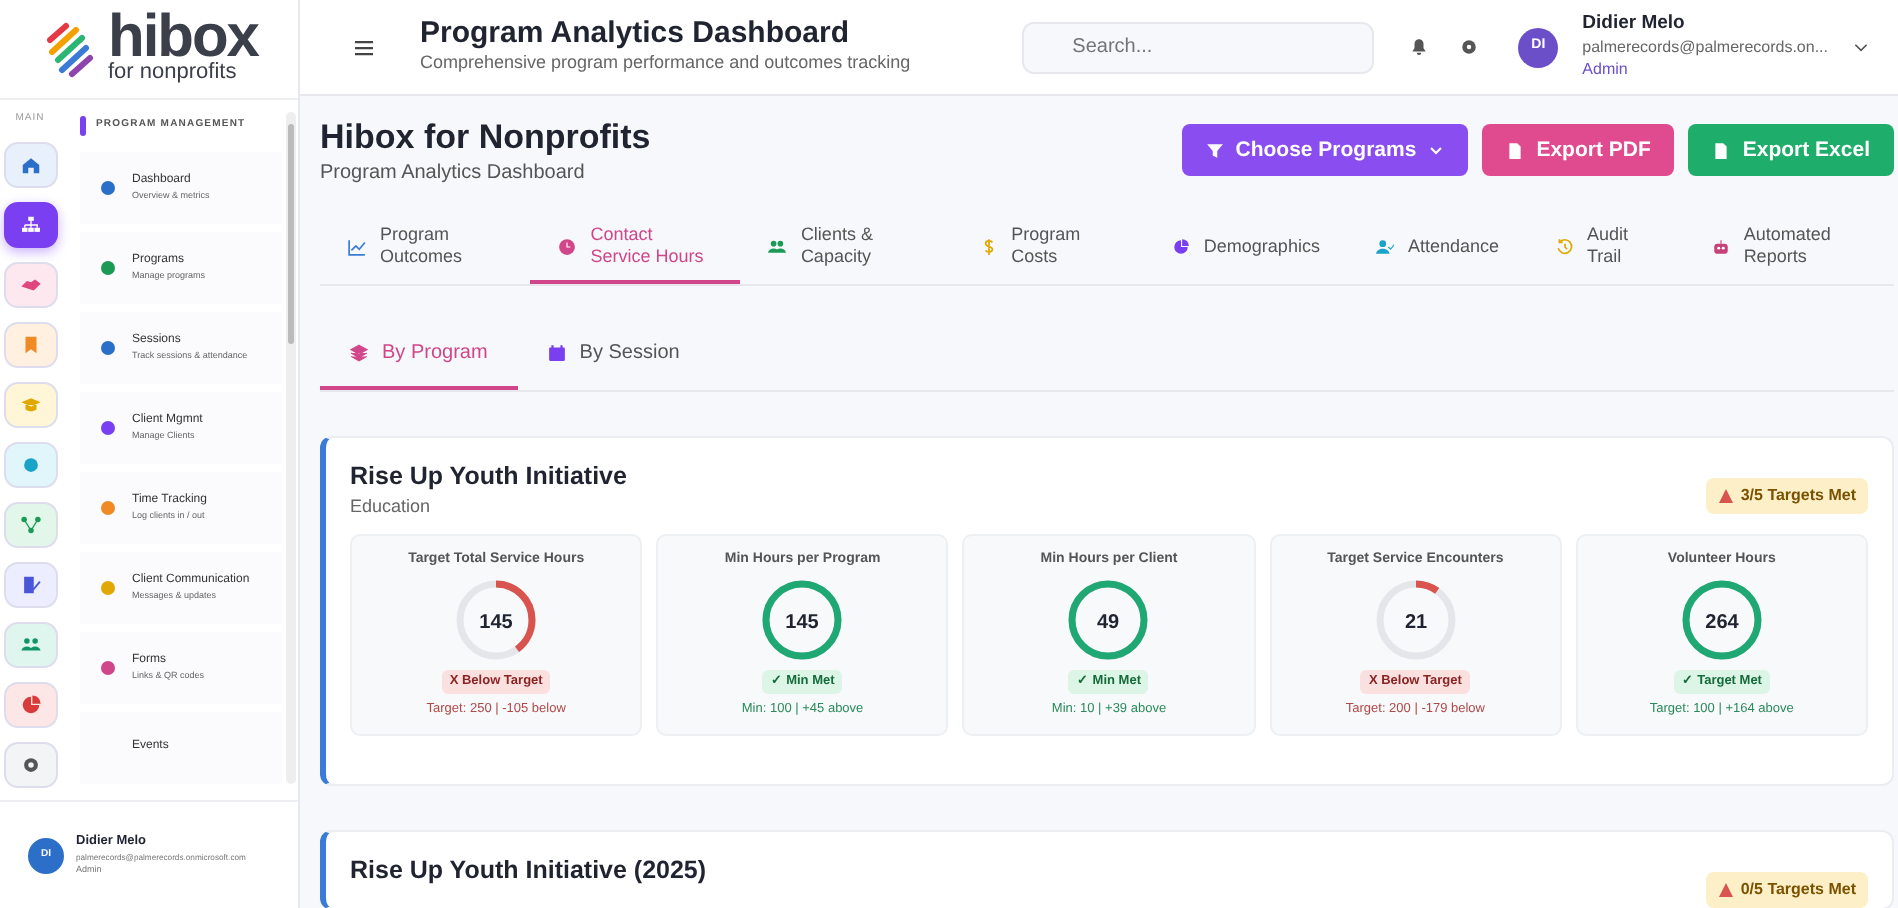 The width and height of the screenshot is (1898, 908). I want to click on logo-text: hibox, so click(183, 38).